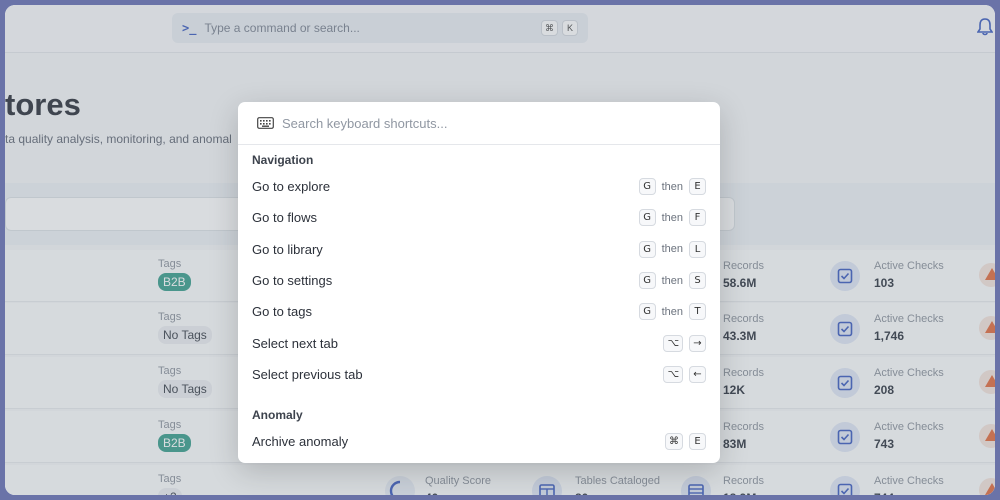 The image size is (1000, 500). I want to click on shortcut-keys: Gthen E, so click(672, 187).